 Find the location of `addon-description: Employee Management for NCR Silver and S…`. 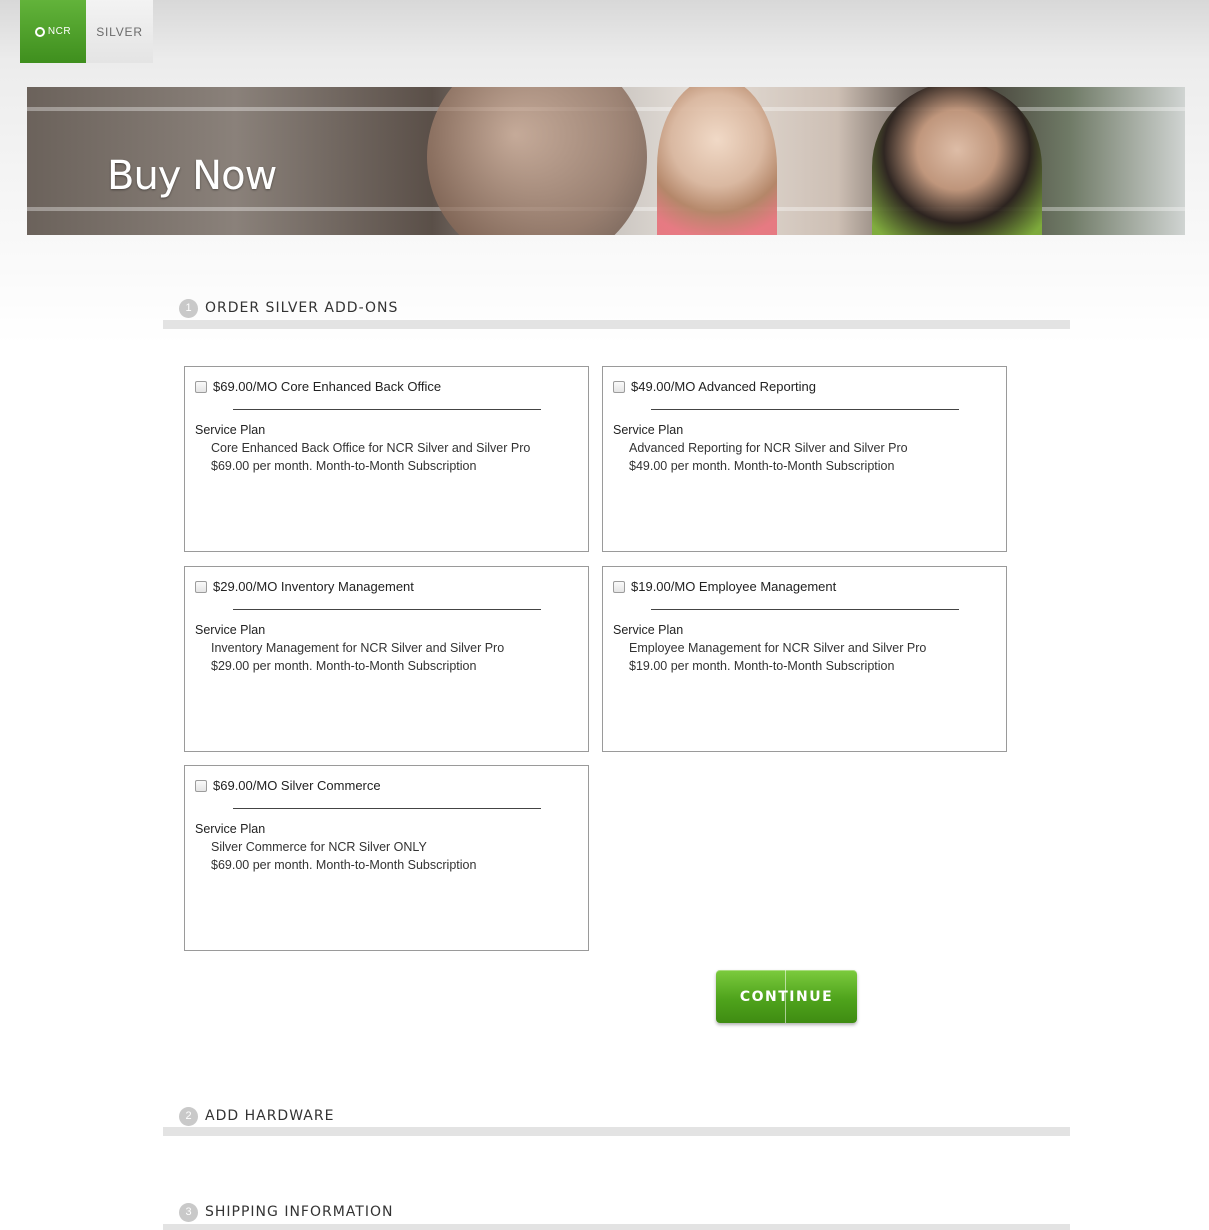

addon-description: Employee Management for NCR Silver and S… is located at coordinates (778, 648).